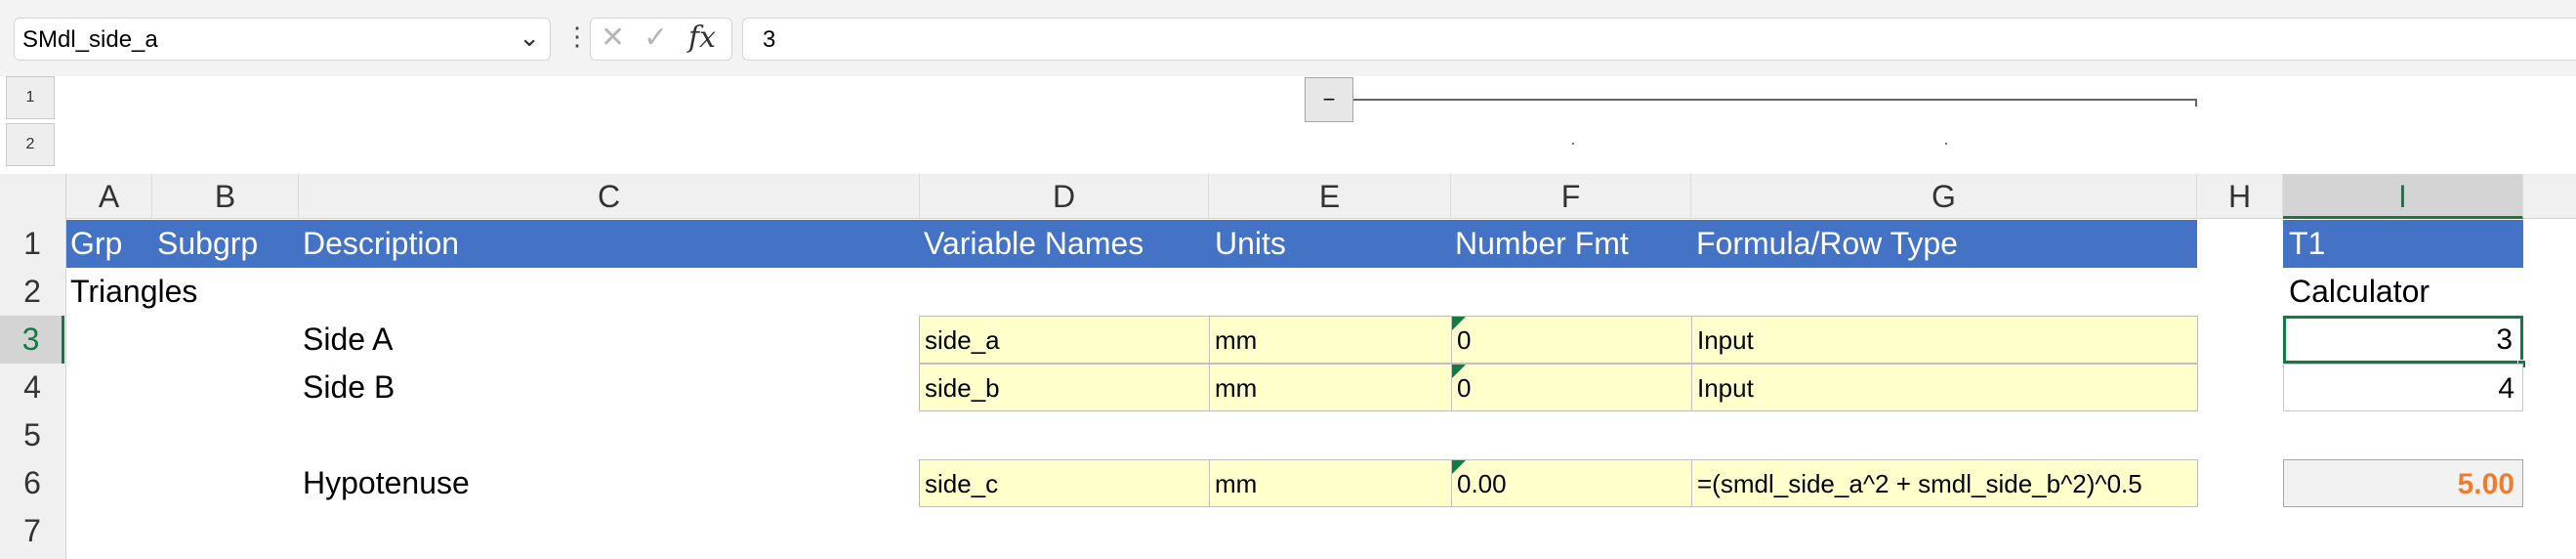 This screenshot has height=559, width=2576. Describe the element at coordinates (656, 38) in the screenshot. I see `enter-icon: ✓` at that location.